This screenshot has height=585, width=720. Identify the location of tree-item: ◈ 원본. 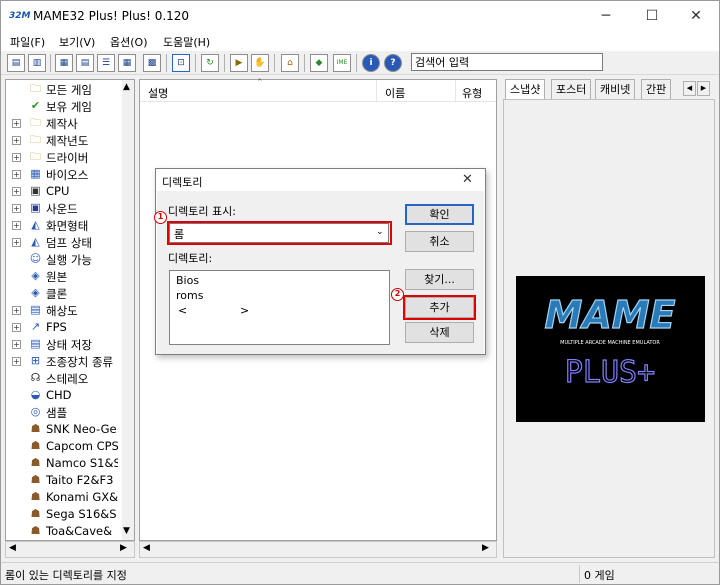
(62, 276).